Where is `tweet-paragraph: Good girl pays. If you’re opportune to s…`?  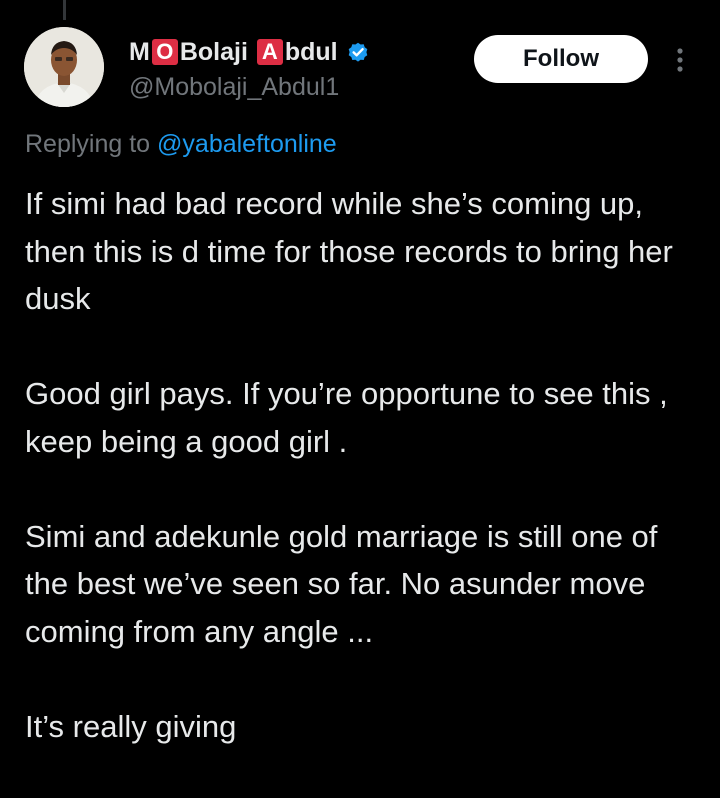 tweet-paragraph: Good girl pays. If you’re opportune to s… is located at coordinates (346, 417).